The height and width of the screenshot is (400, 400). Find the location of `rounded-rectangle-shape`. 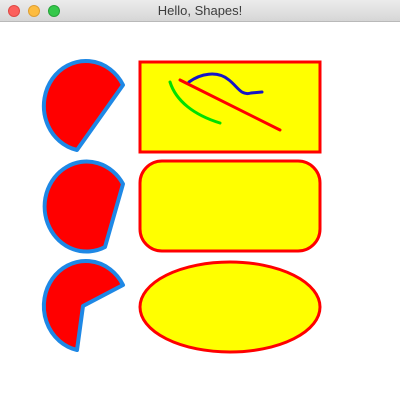

rounded-rectangle-shape is located at coordinates (230, 206).